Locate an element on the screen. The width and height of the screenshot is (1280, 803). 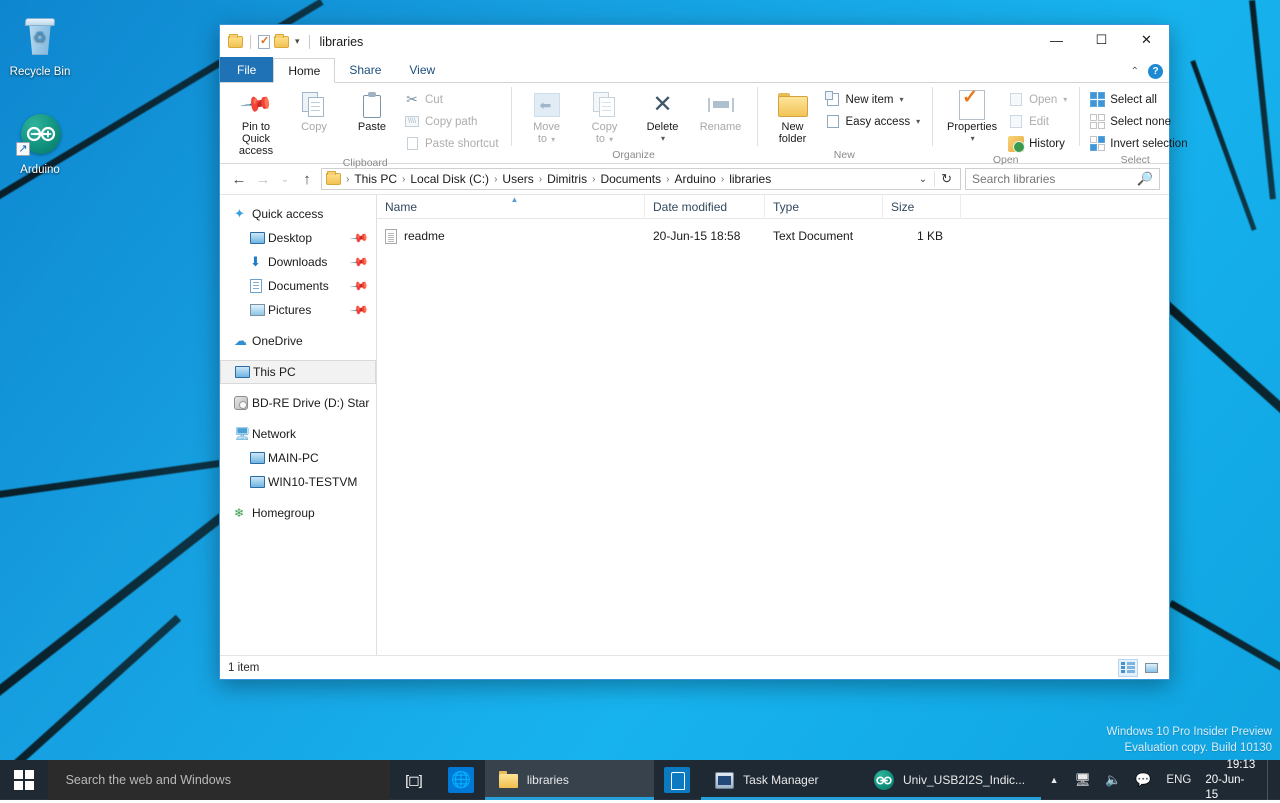
copy-to-button: Copy to ▾ is located at coordinates (605, 116).